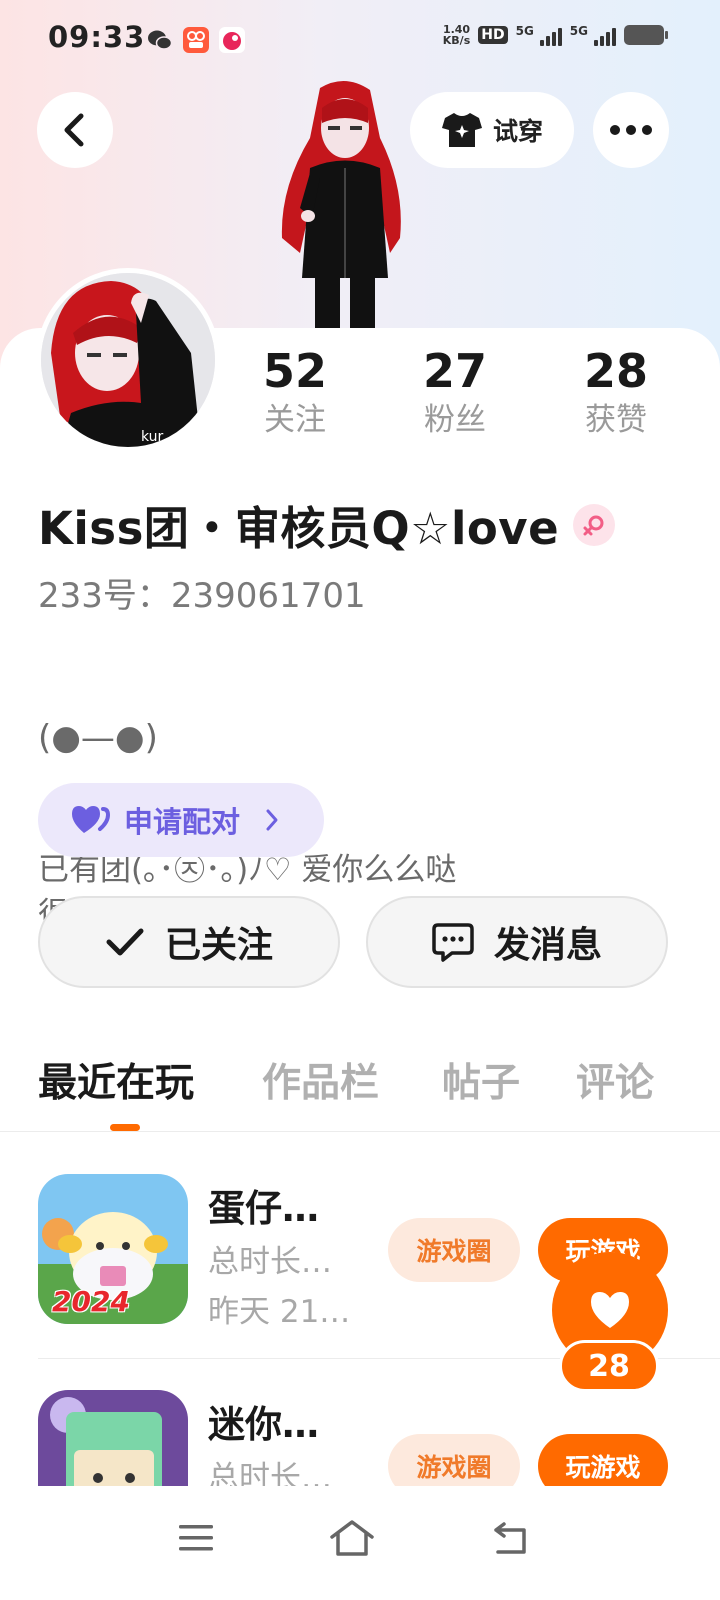 This screenshot has width=720, height=1600. I want to click on heart-icon, so click(610, 1310).